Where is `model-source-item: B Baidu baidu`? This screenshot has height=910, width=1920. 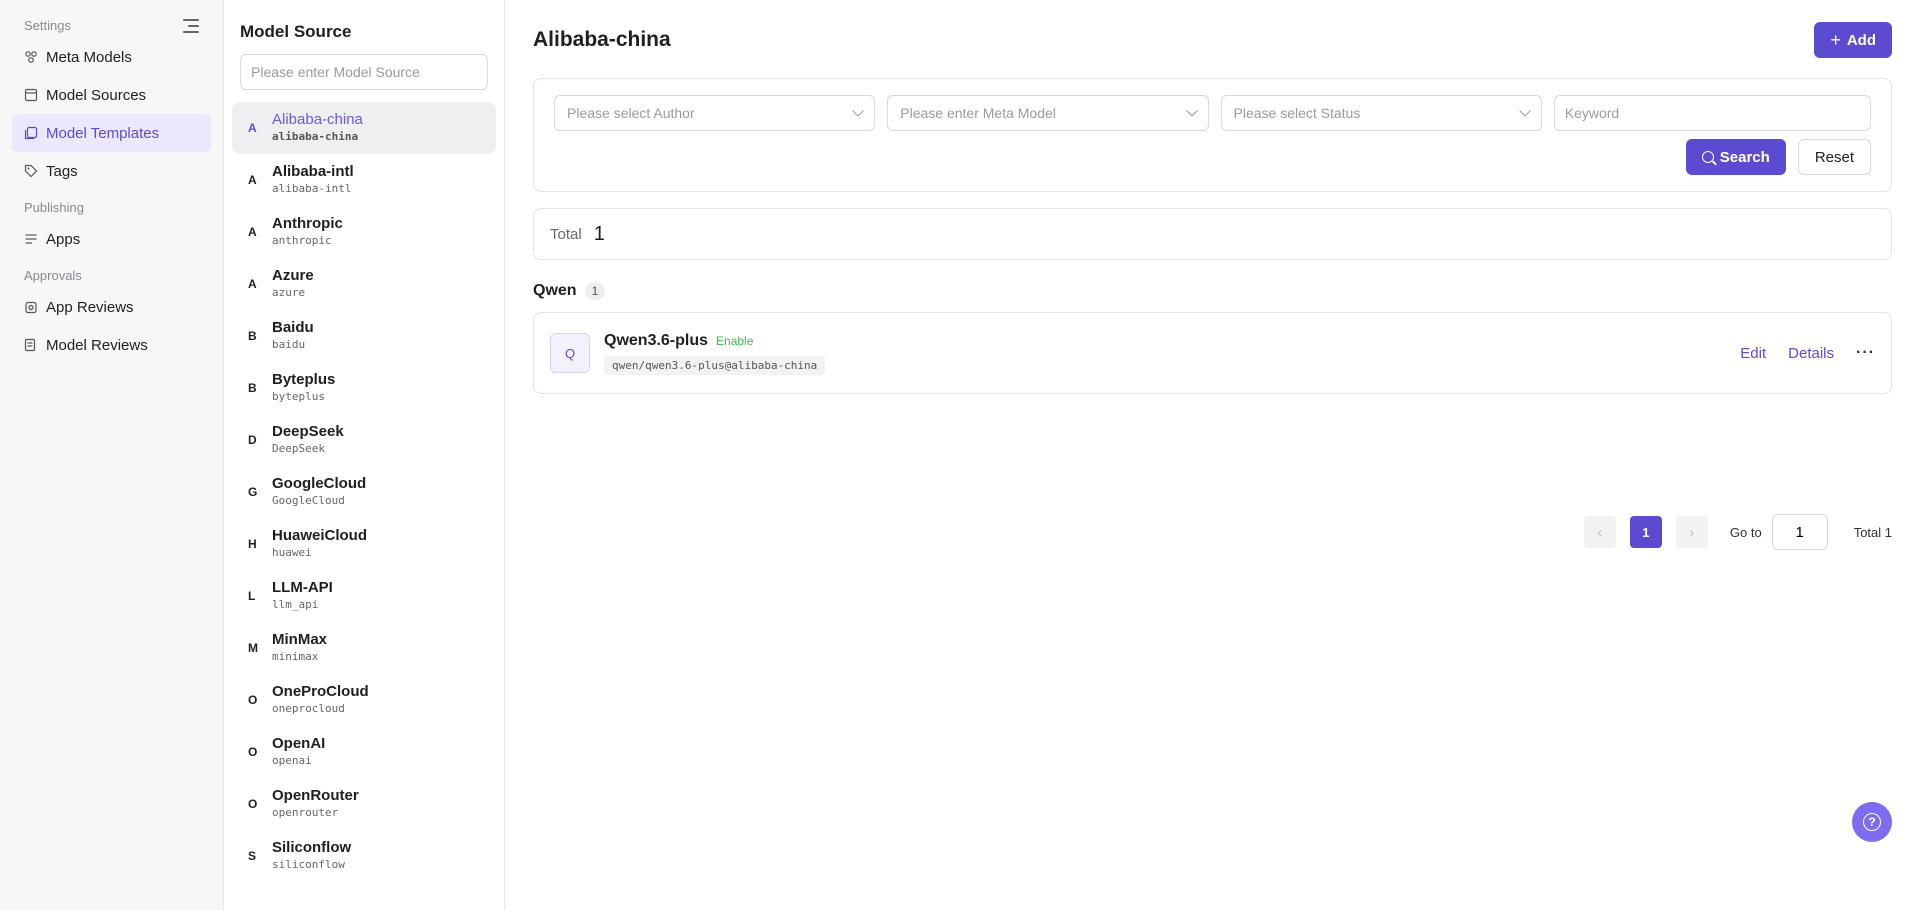
model-source-item: B Baidu baidu is located at coordinates (364, 336).